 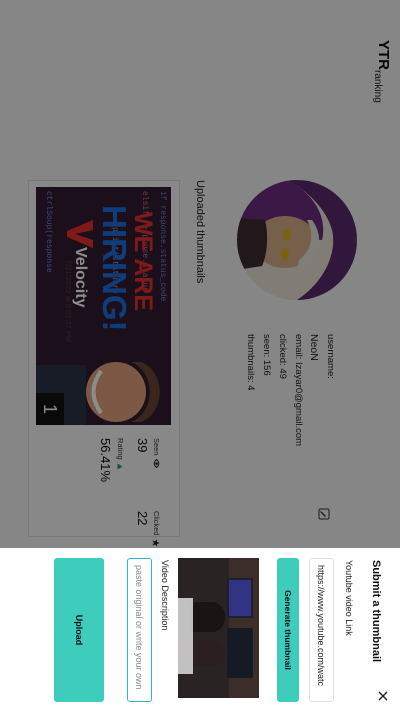 I want to click on generate-thumbnail-button: Generate thumbnail, so click(x=288, y=630).